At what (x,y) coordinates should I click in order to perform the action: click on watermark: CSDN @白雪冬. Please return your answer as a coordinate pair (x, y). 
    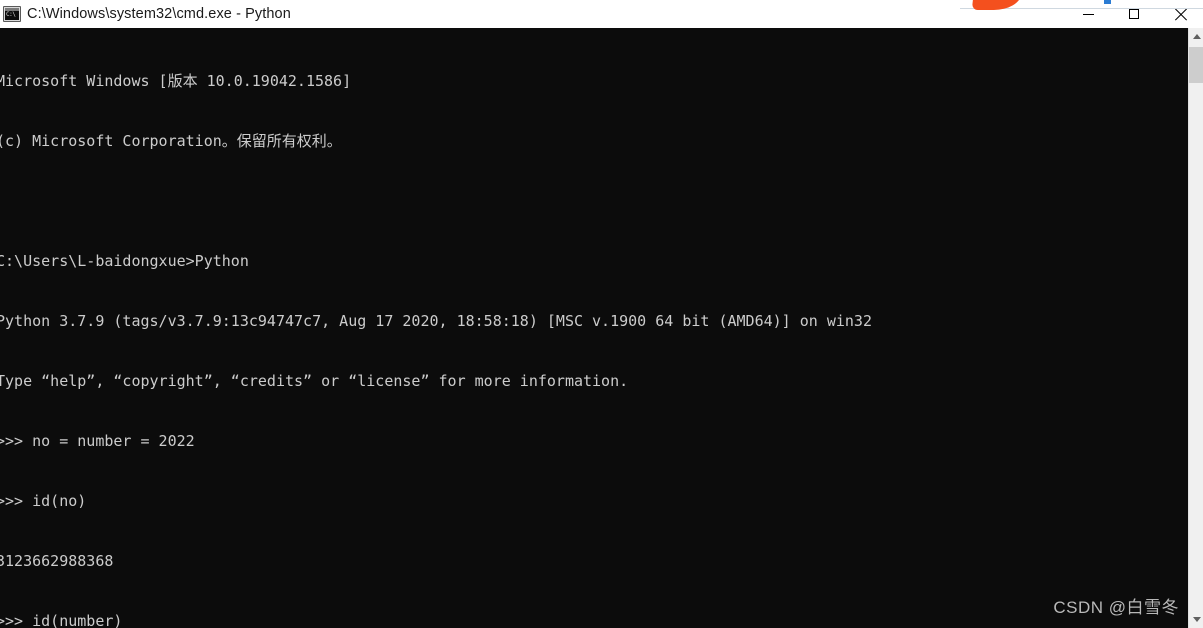
    Looking at the image, I should click on (1116, 607).